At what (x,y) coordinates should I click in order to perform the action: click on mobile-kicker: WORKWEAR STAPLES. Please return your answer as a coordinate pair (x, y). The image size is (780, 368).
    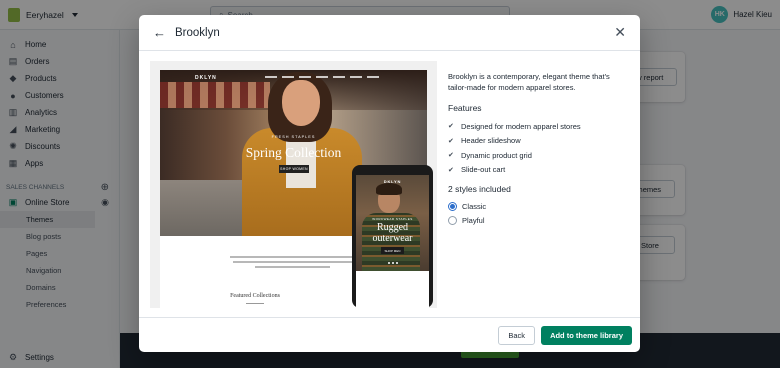
    Looking at the image, I should click on (392, 219).